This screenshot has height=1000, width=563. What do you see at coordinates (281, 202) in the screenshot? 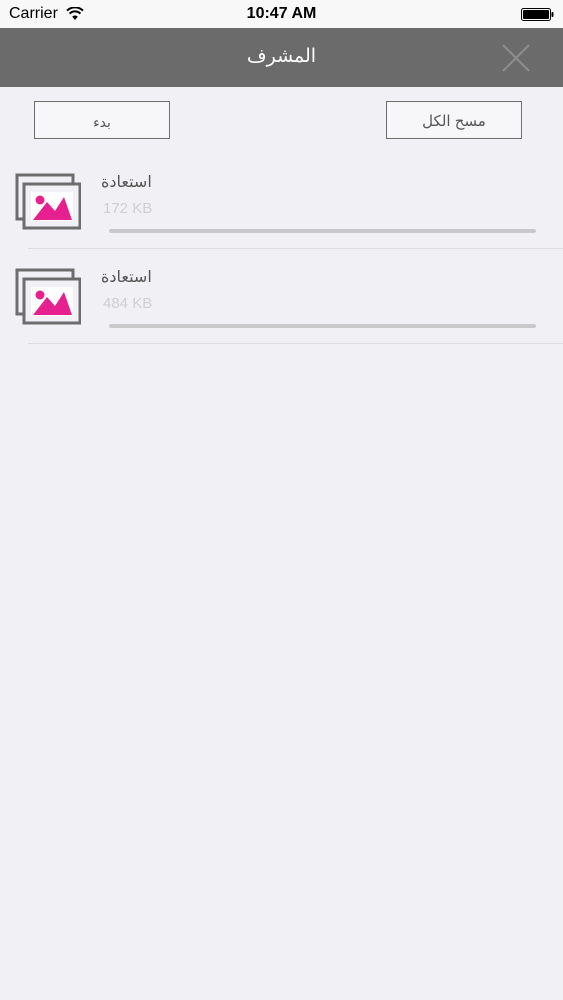
I see `list-item: استعادة 172 KB` at bounding box center [281, 202].